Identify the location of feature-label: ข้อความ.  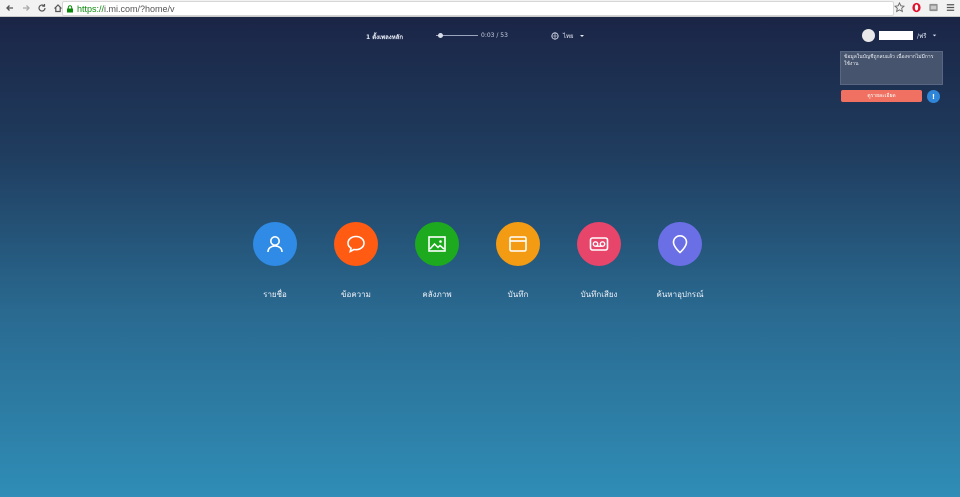
(356, 294).